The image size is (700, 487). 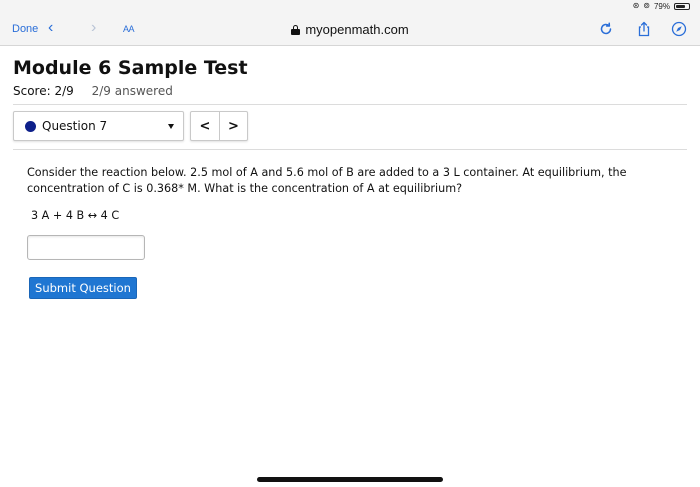 What do you see at coordinates (679, 29) in the screenshot?
I see `compass-icon` at bounding box center [679, 29].